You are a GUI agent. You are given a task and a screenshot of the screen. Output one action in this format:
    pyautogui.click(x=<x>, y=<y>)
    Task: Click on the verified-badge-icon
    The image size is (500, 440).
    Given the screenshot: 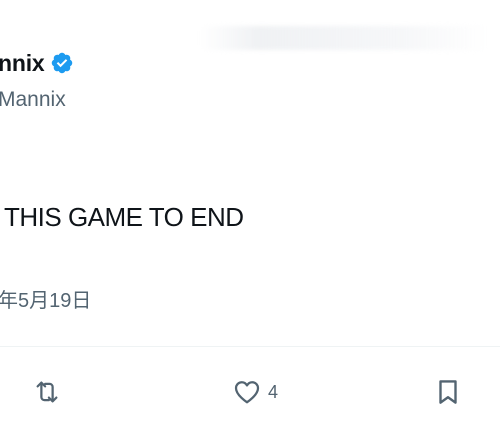 What is the action you would take?
    pyautogui.click(x=62, y=63)
    